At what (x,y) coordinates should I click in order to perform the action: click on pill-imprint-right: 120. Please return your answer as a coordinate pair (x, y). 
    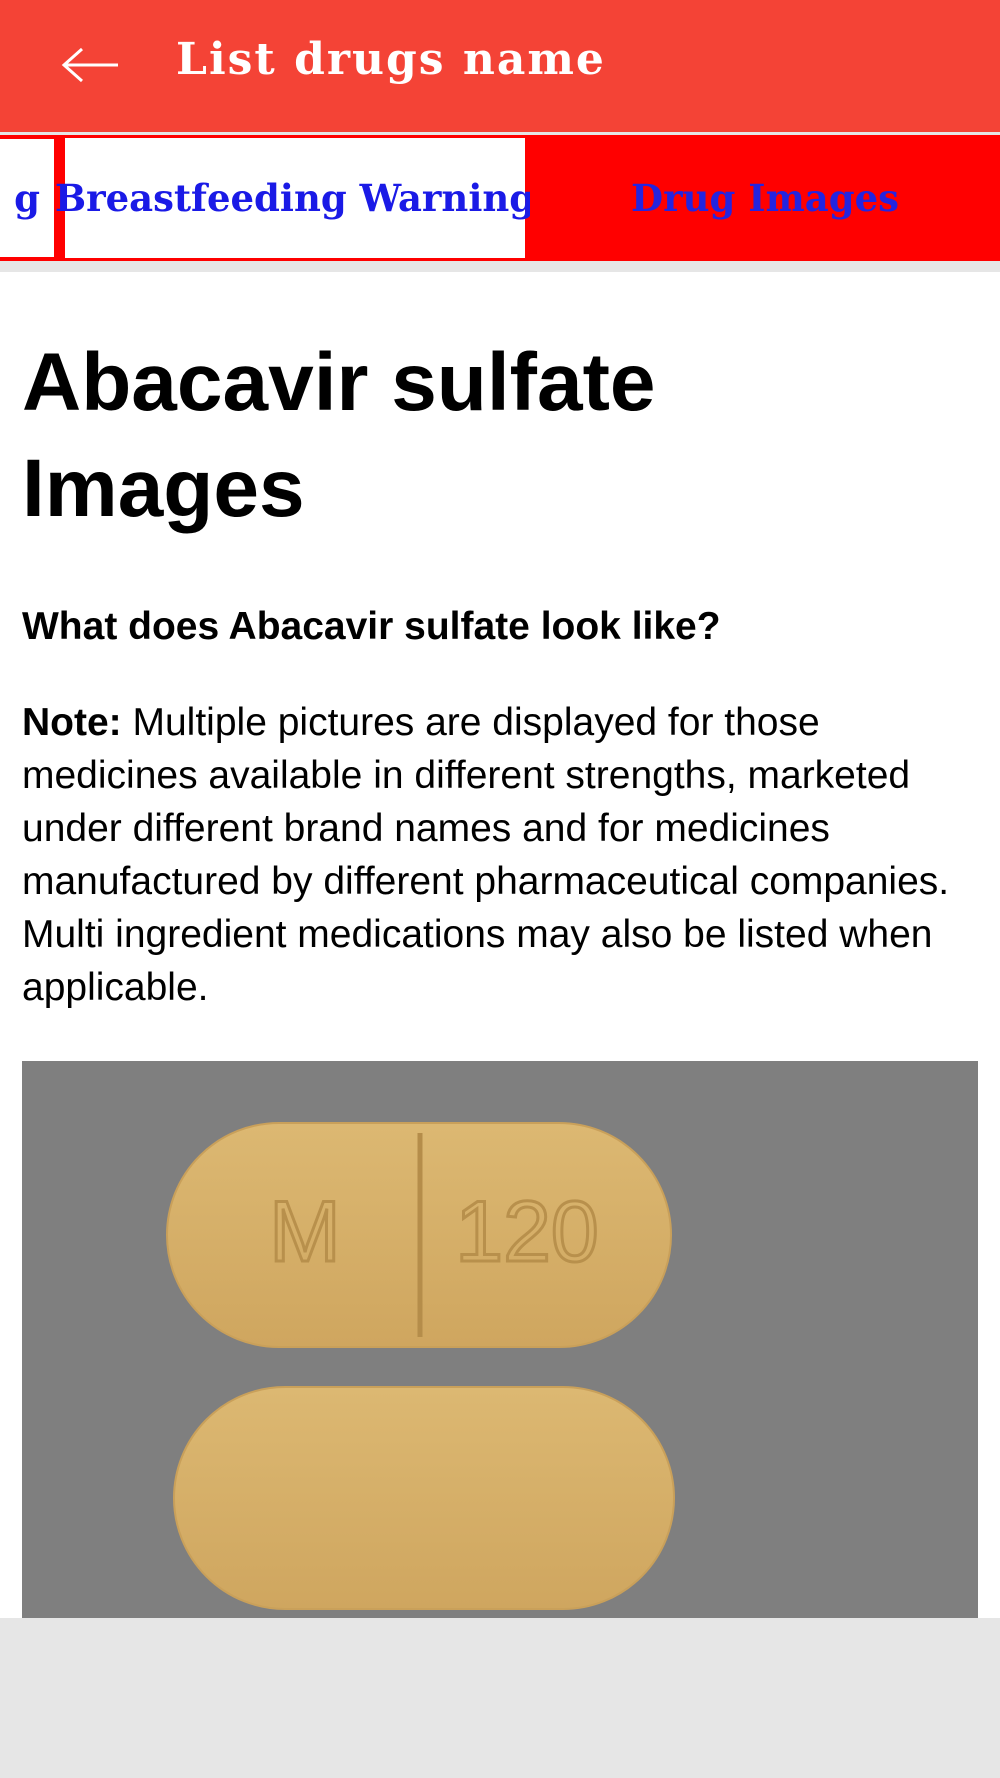
    Looking at the image, I should click on (527, 1232).